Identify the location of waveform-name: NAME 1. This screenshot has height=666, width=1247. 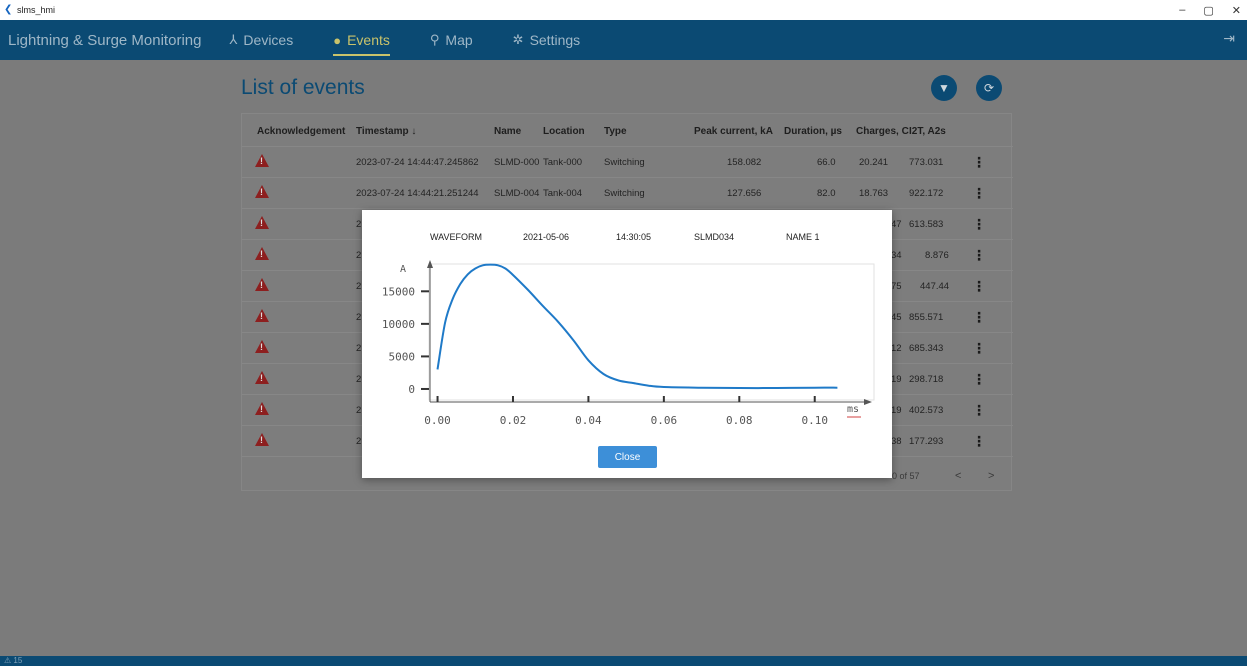
(803, 237).